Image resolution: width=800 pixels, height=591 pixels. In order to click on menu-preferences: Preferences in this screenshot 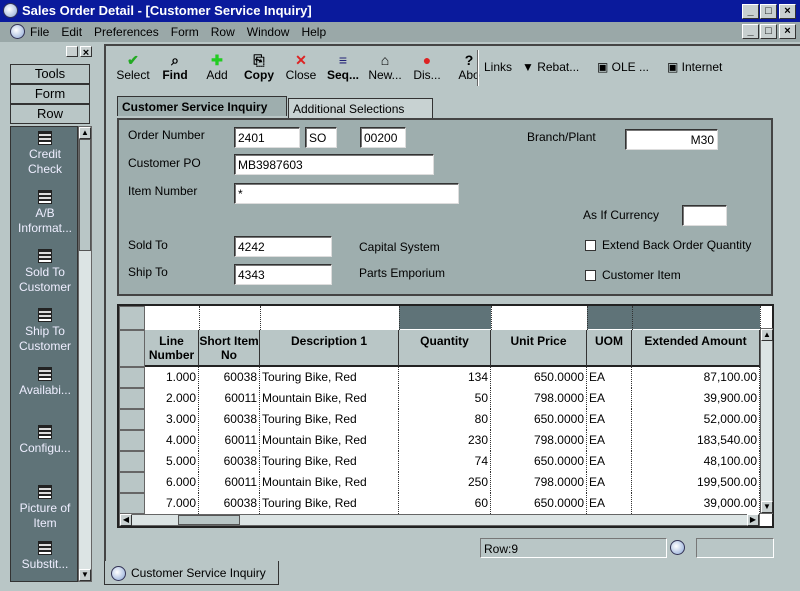, I will do `click(126, 33)`.